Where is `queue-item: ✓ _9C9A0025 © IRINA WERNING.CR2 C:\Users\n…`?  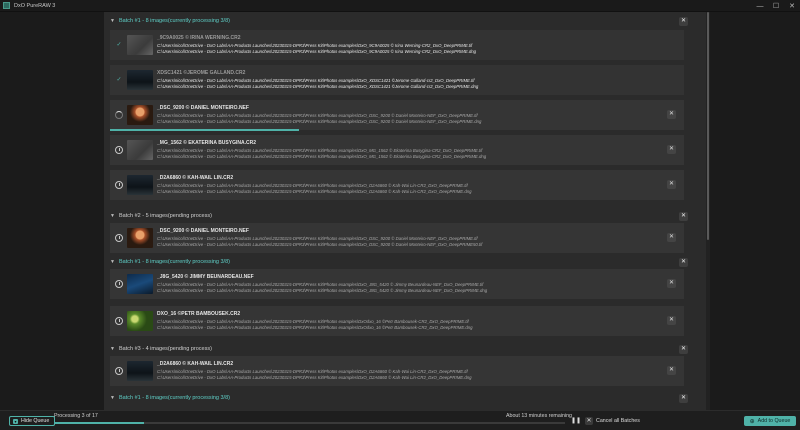 queue-item: ✓ _9C9A0025 © IRINA WERNING.CR2 C:\Users\n… is located at coordinates (397, 45).